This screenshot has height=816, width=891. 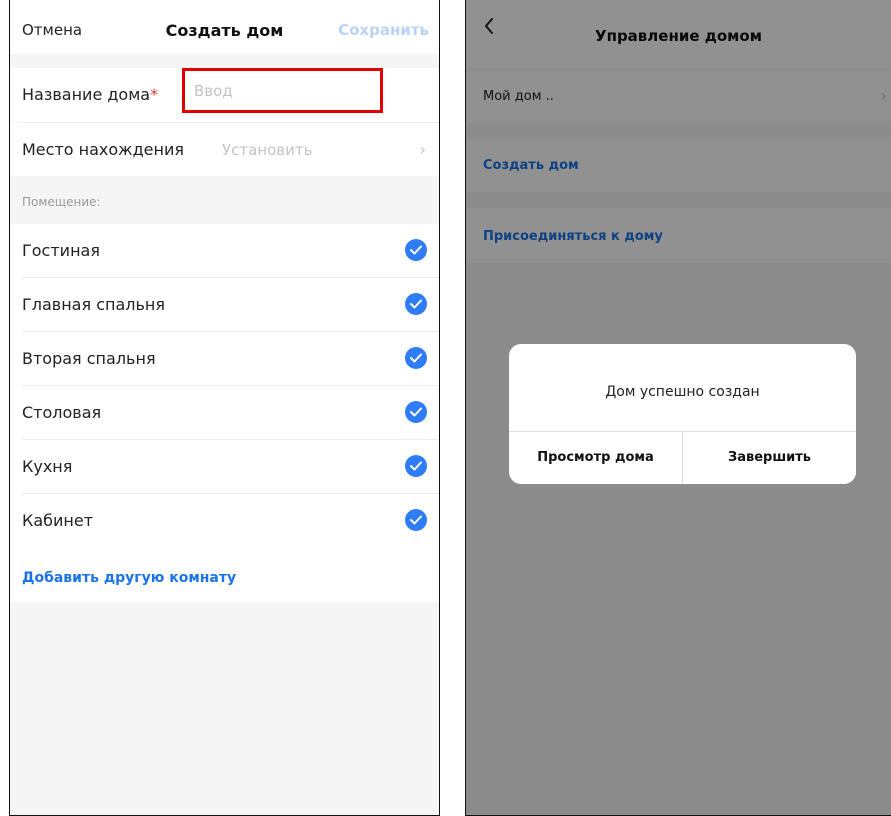 I want to click on room-row: Столовая, so click(x=224, y=413).